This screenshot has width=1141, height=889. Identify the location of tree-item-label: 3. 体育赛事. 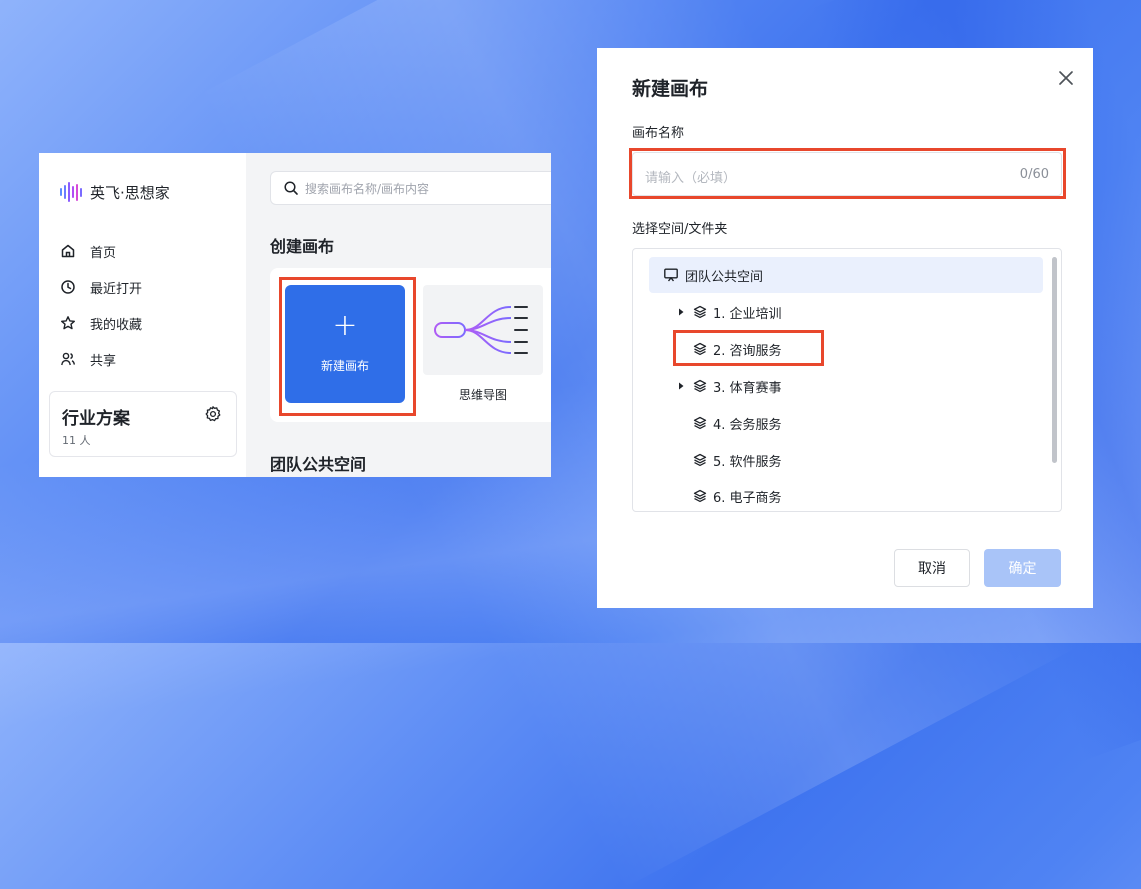
(747, 388).